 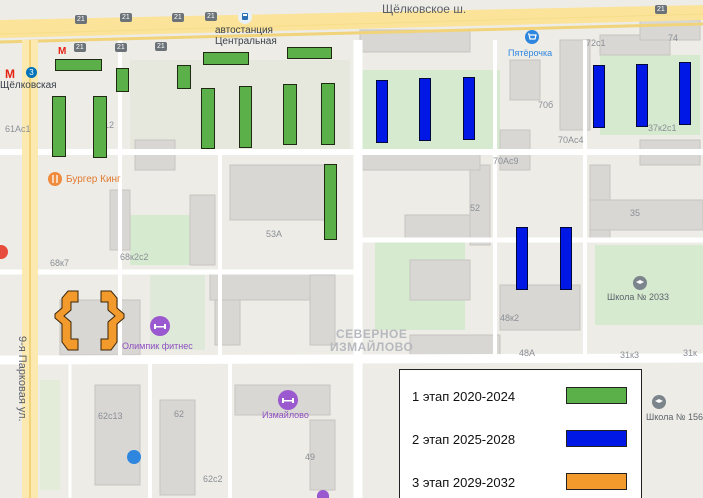 I want to click on izmailovo-label: Измайлово, so click(x=285, y=415).